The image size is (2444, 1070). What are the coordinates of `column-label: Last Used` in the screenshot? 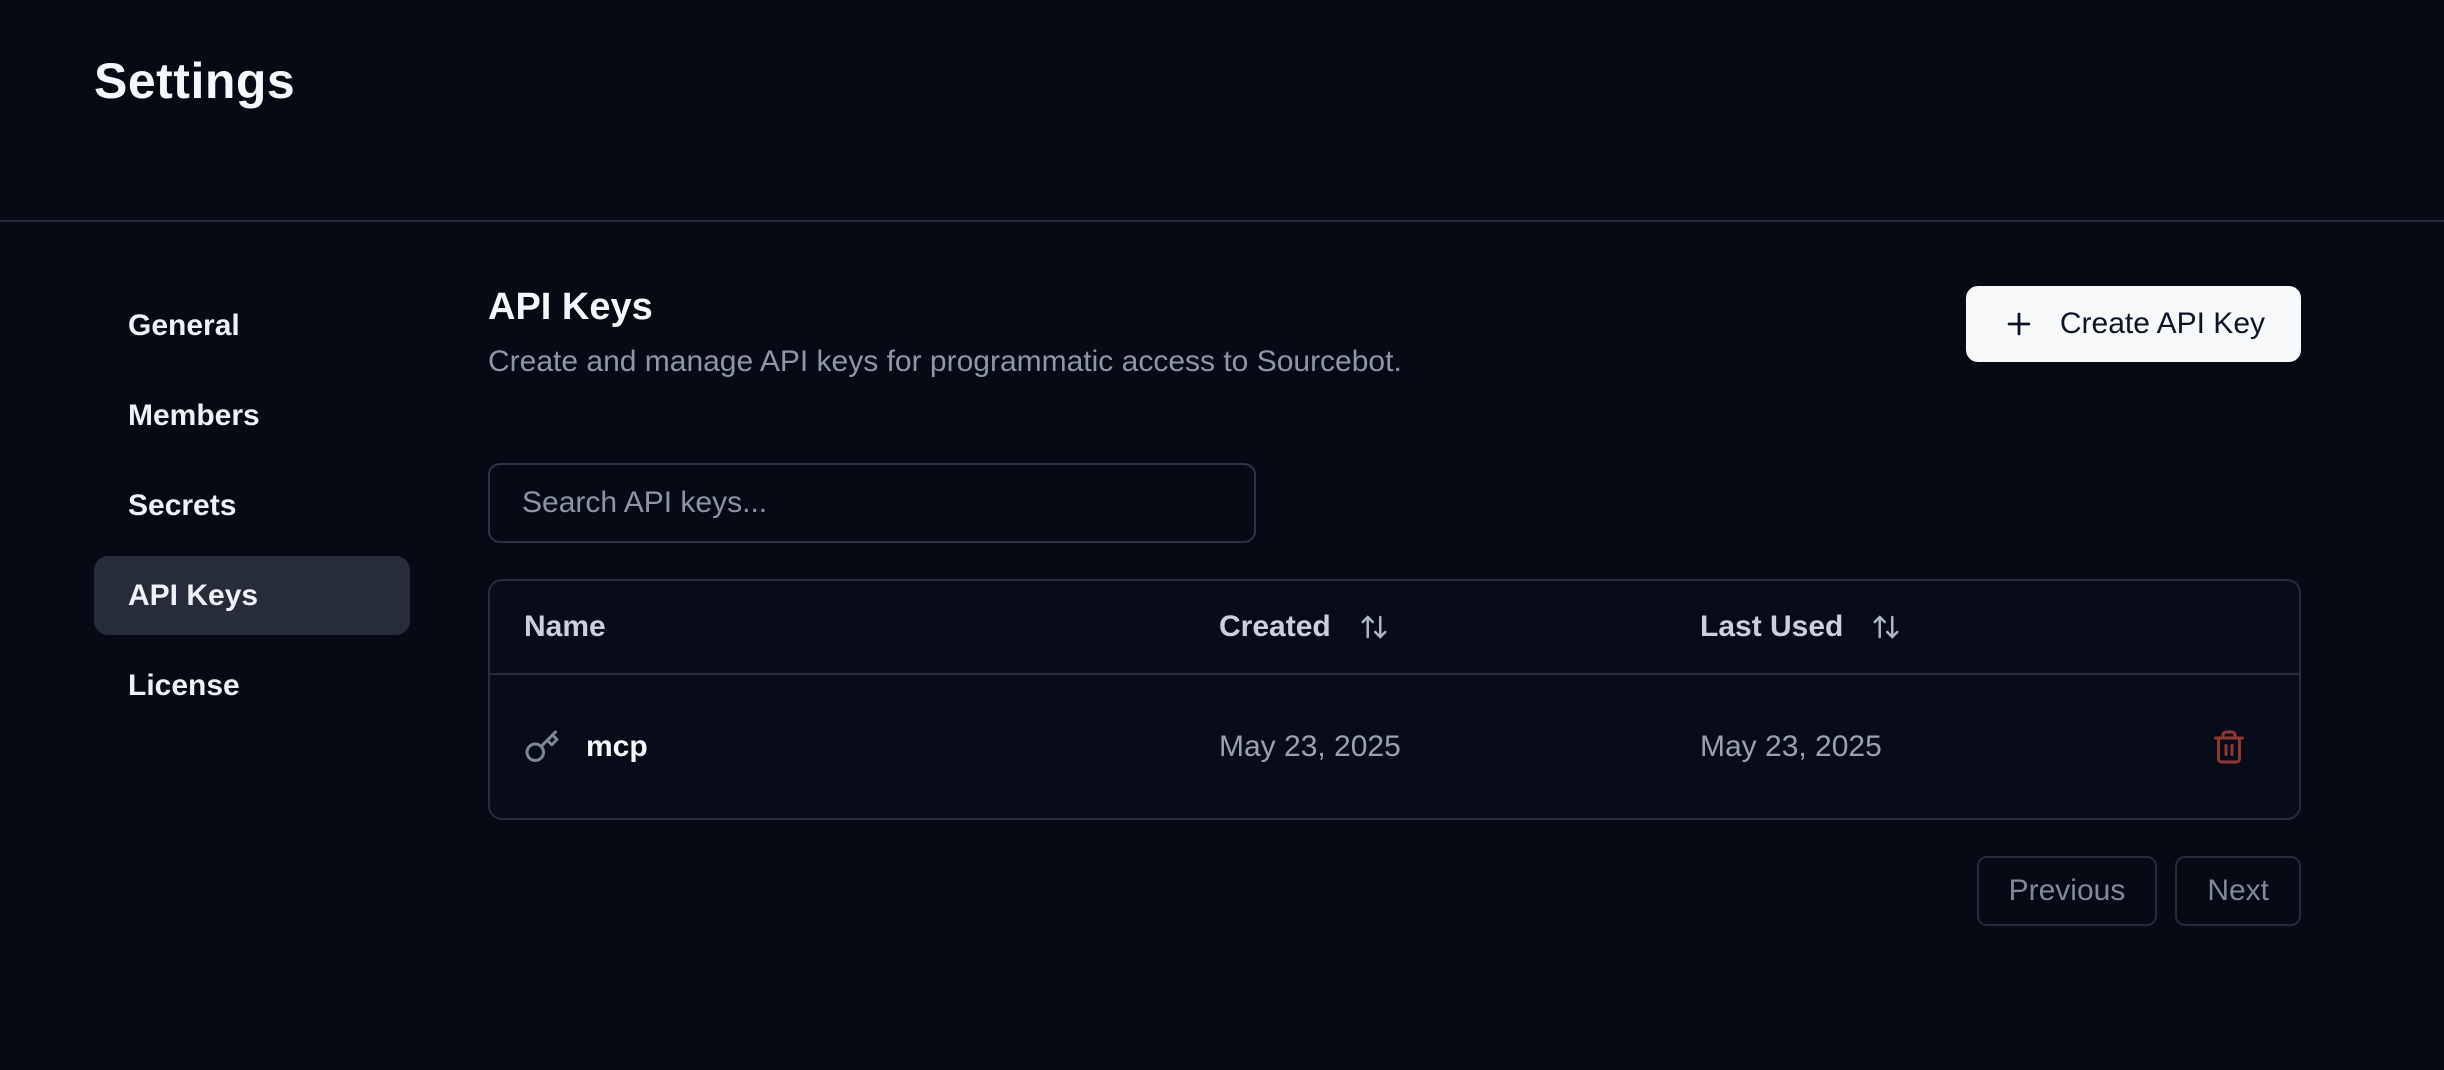 It's located at (1772, 626).